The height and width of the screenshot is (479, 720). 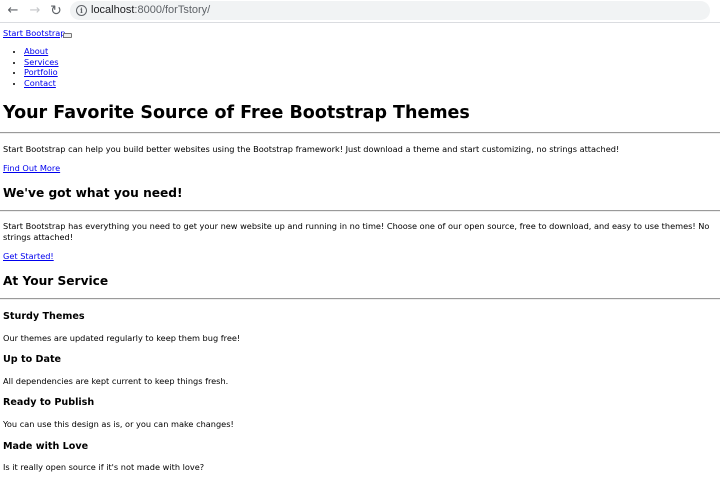 I want to click on browser-toolbar: ← → ↻ i localhost:8000/forTstory/, so click(x=360, y=11).